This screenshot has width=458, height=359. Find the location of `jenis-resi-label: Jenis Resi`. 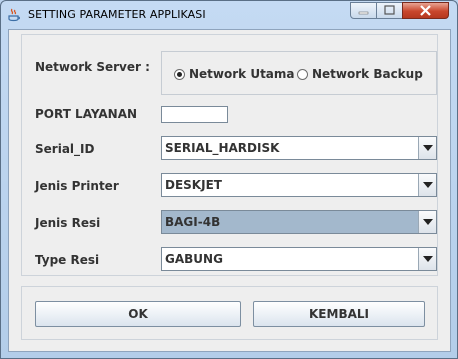

jenis-resi-label: Jenis Resi is located at coordinates (68, 223).